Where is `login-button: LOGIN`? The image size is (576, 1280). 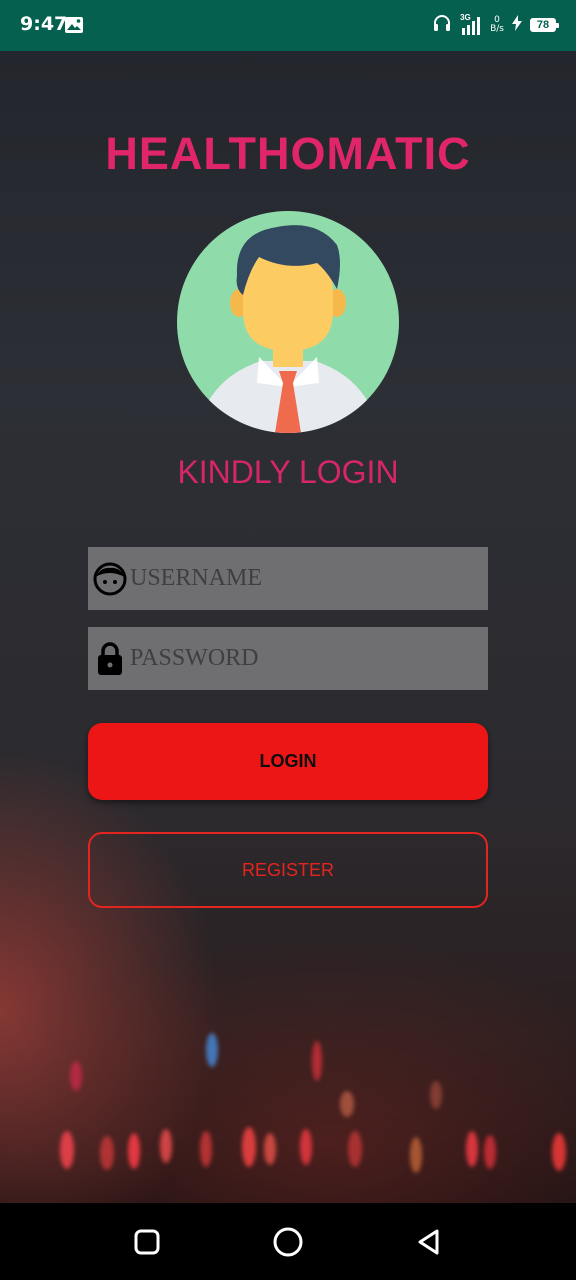 login-button: LOGIN is located at coordinates (288, 761).